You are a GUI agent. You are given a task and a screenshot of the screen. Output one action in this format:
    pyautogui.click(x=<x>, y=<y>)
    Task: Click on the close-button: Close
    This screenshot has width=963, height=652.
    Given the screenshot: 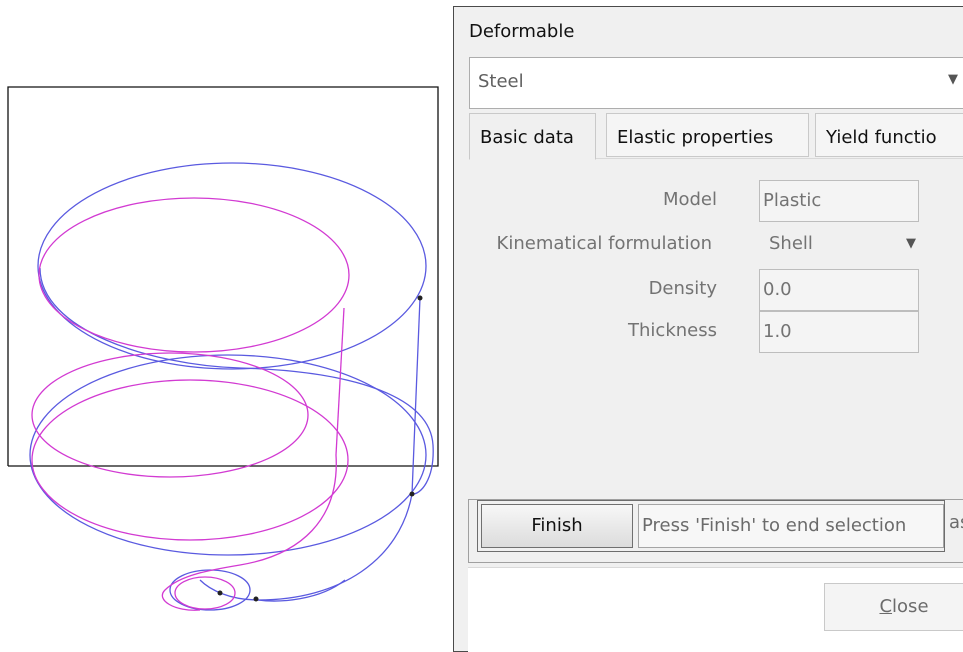 What is the action you would take?
    pyautogui.click(x=893, y=607)
    